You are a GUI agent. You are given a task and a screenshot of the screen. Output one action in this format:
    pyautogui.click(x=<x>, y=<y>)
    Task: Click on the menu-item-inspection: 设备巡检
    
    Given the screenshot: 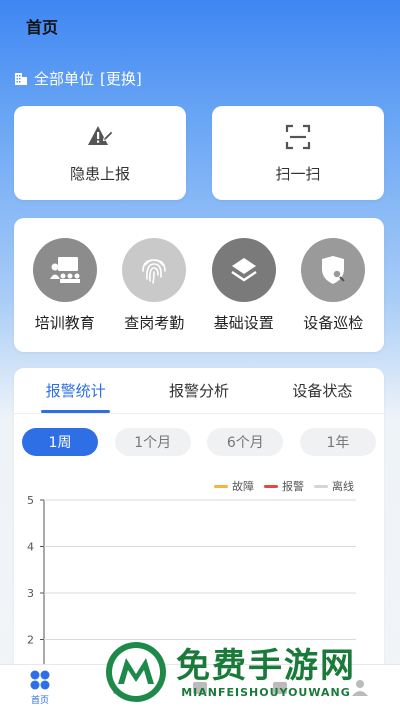 What is the action you would take?
    pyautogui.click(x=333, y=285)
    